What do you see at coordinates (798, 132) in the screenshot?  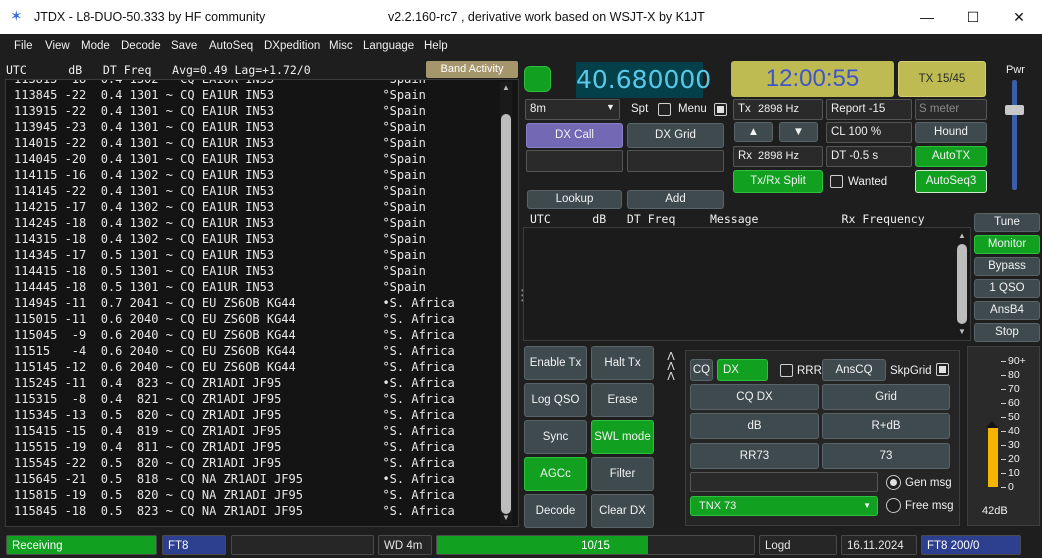 I see `freq-down-button: ▼` at bounding box center [798, 132].